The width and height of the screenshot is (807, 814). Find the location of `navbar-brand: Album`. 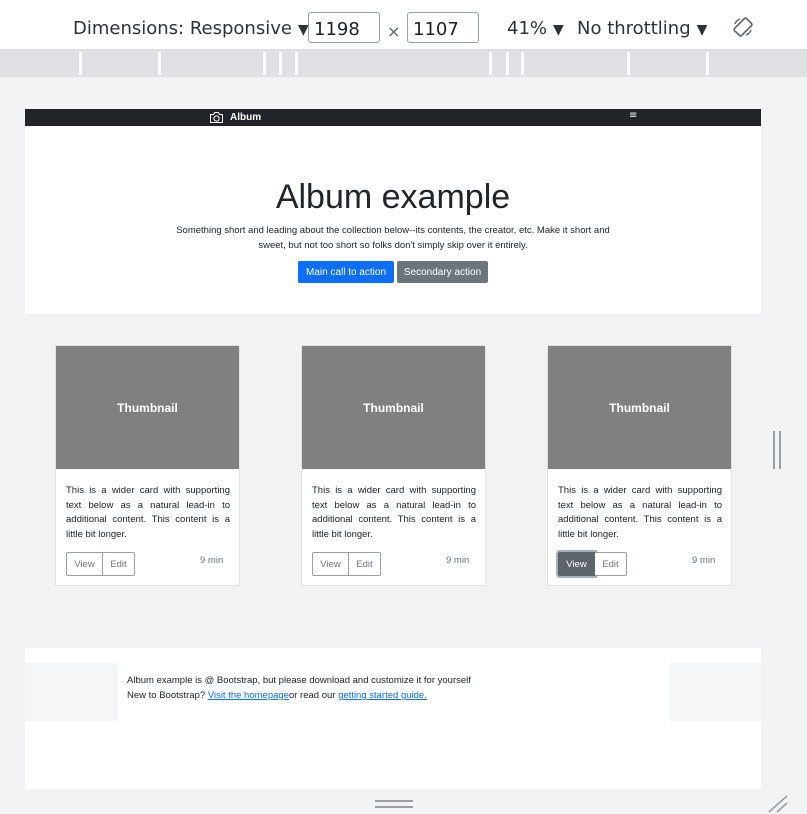

navbar-brand: Album is located at coordinates (235, 117).